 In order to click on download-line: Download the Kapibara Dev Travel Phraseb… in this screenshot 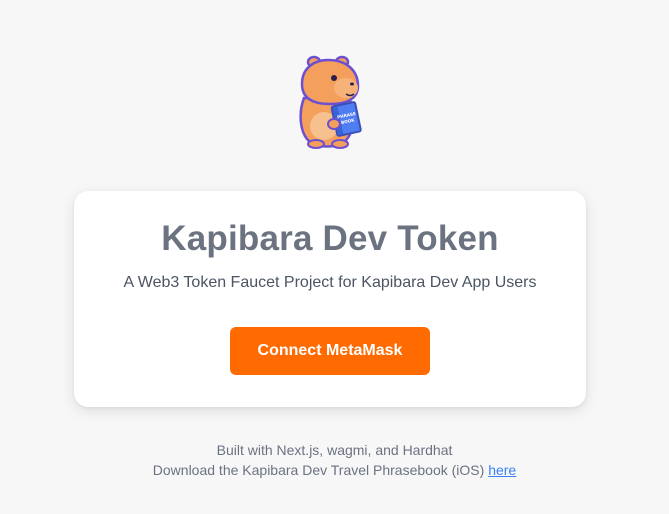, I will do `click(334, 470)`.